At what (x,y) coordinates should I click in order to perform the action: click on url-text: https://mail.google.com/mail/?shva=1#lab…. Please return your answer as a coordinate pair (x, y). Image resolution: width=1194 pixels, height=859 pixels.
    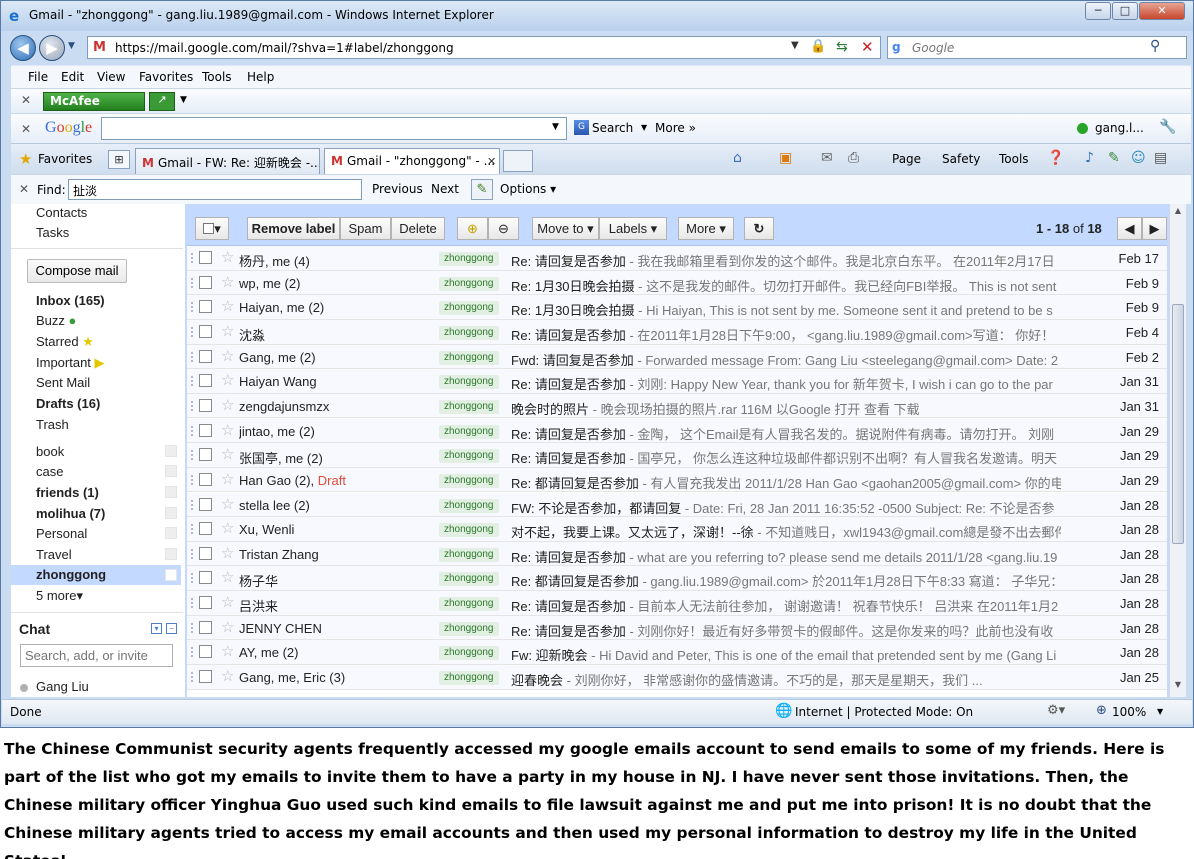
    Looking at the image, I should click on (284, 48).